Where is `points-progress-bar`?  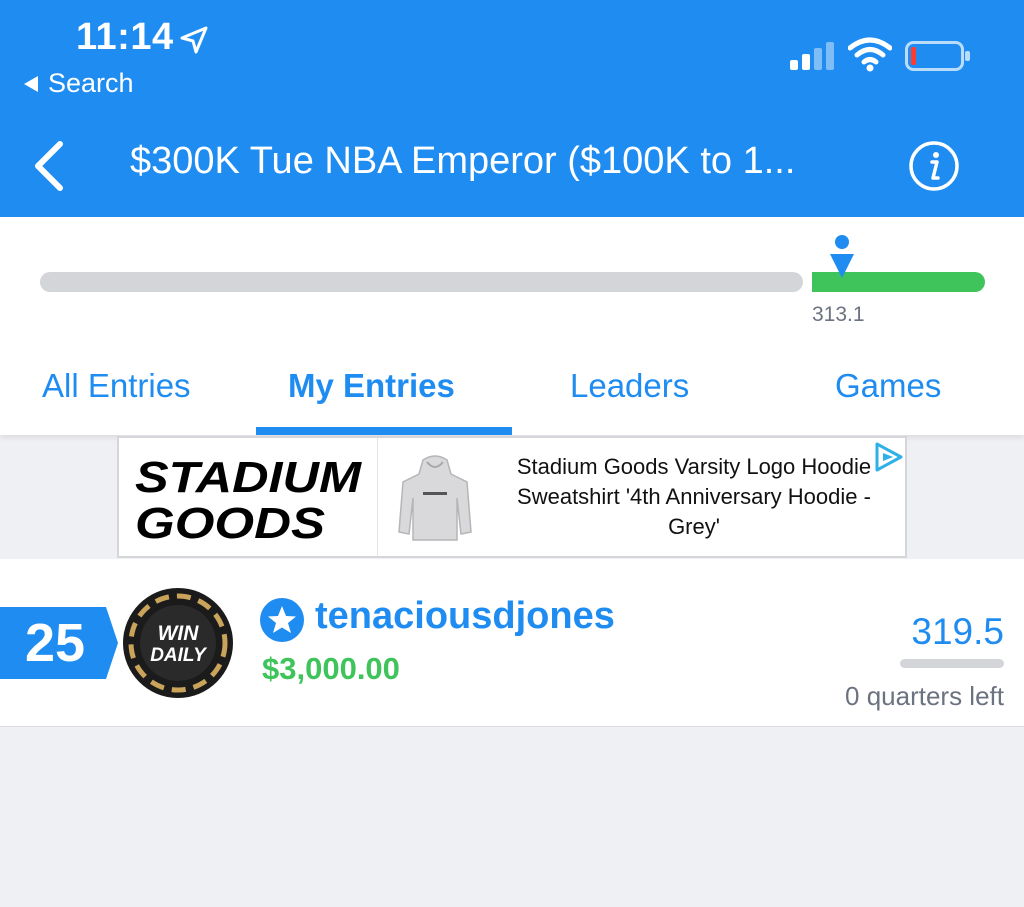
points-progress-bar is located at coordinates (952, 663).